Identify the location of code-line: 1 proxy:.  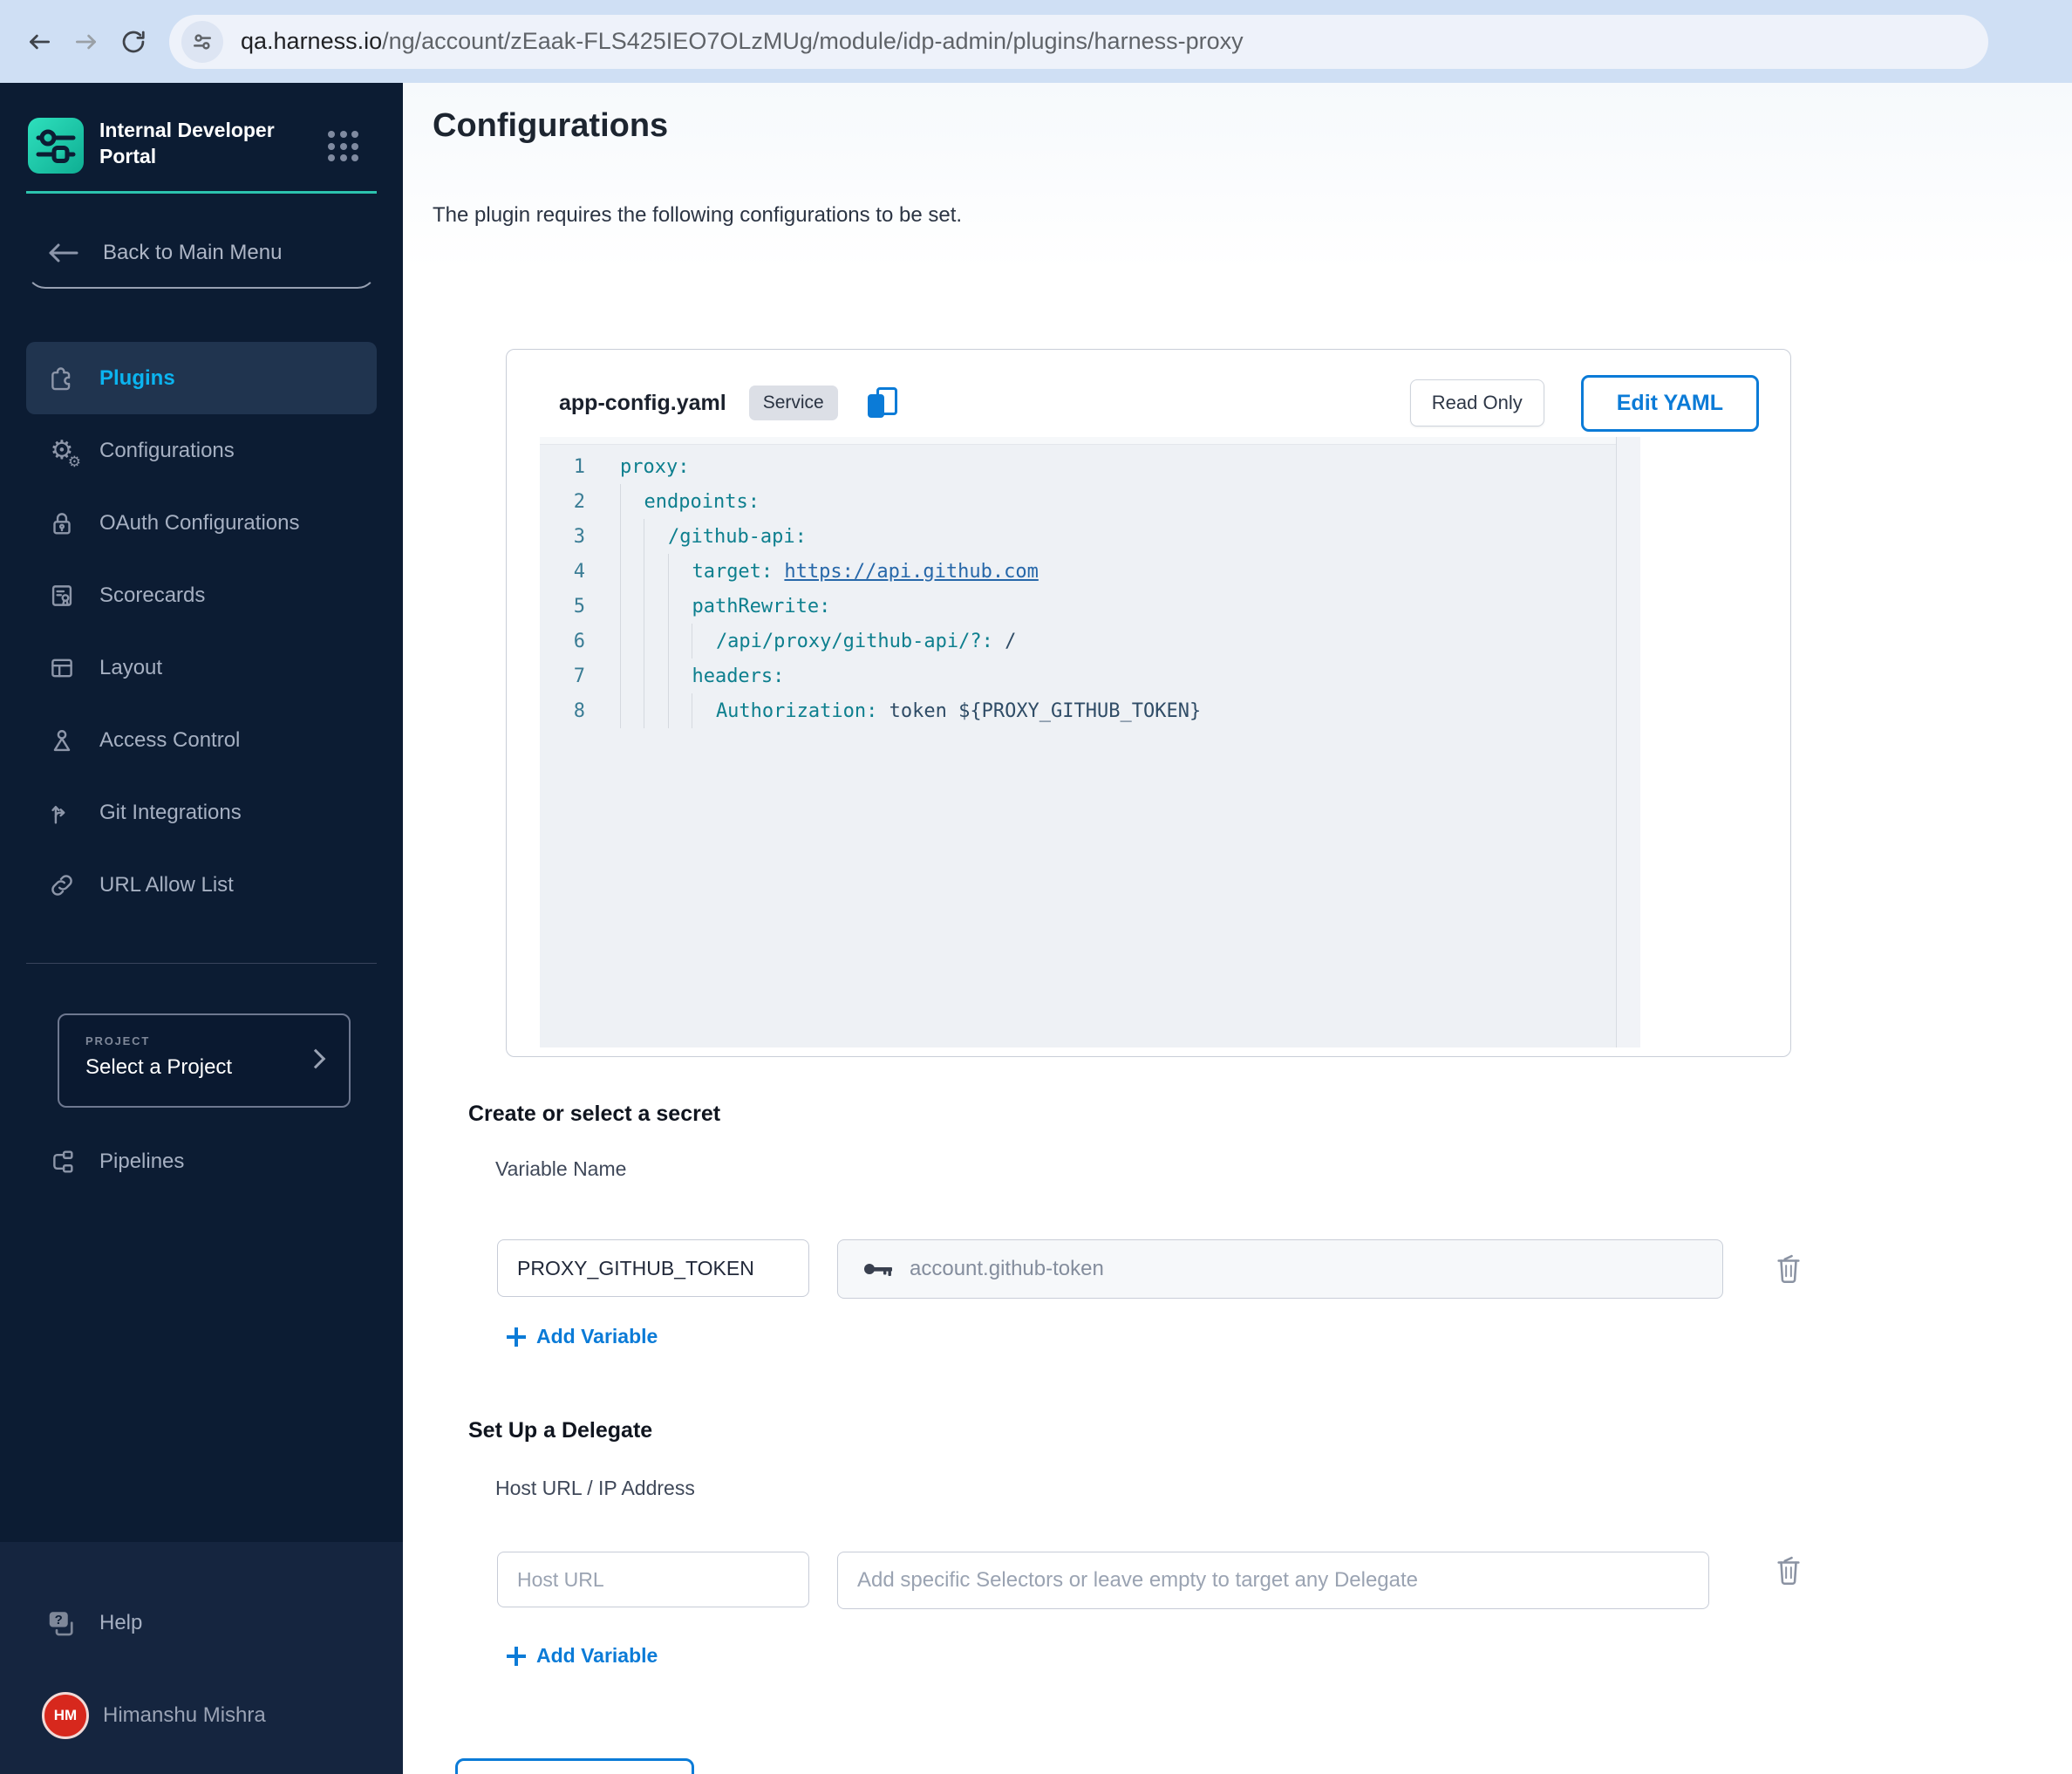
(1076, 467).